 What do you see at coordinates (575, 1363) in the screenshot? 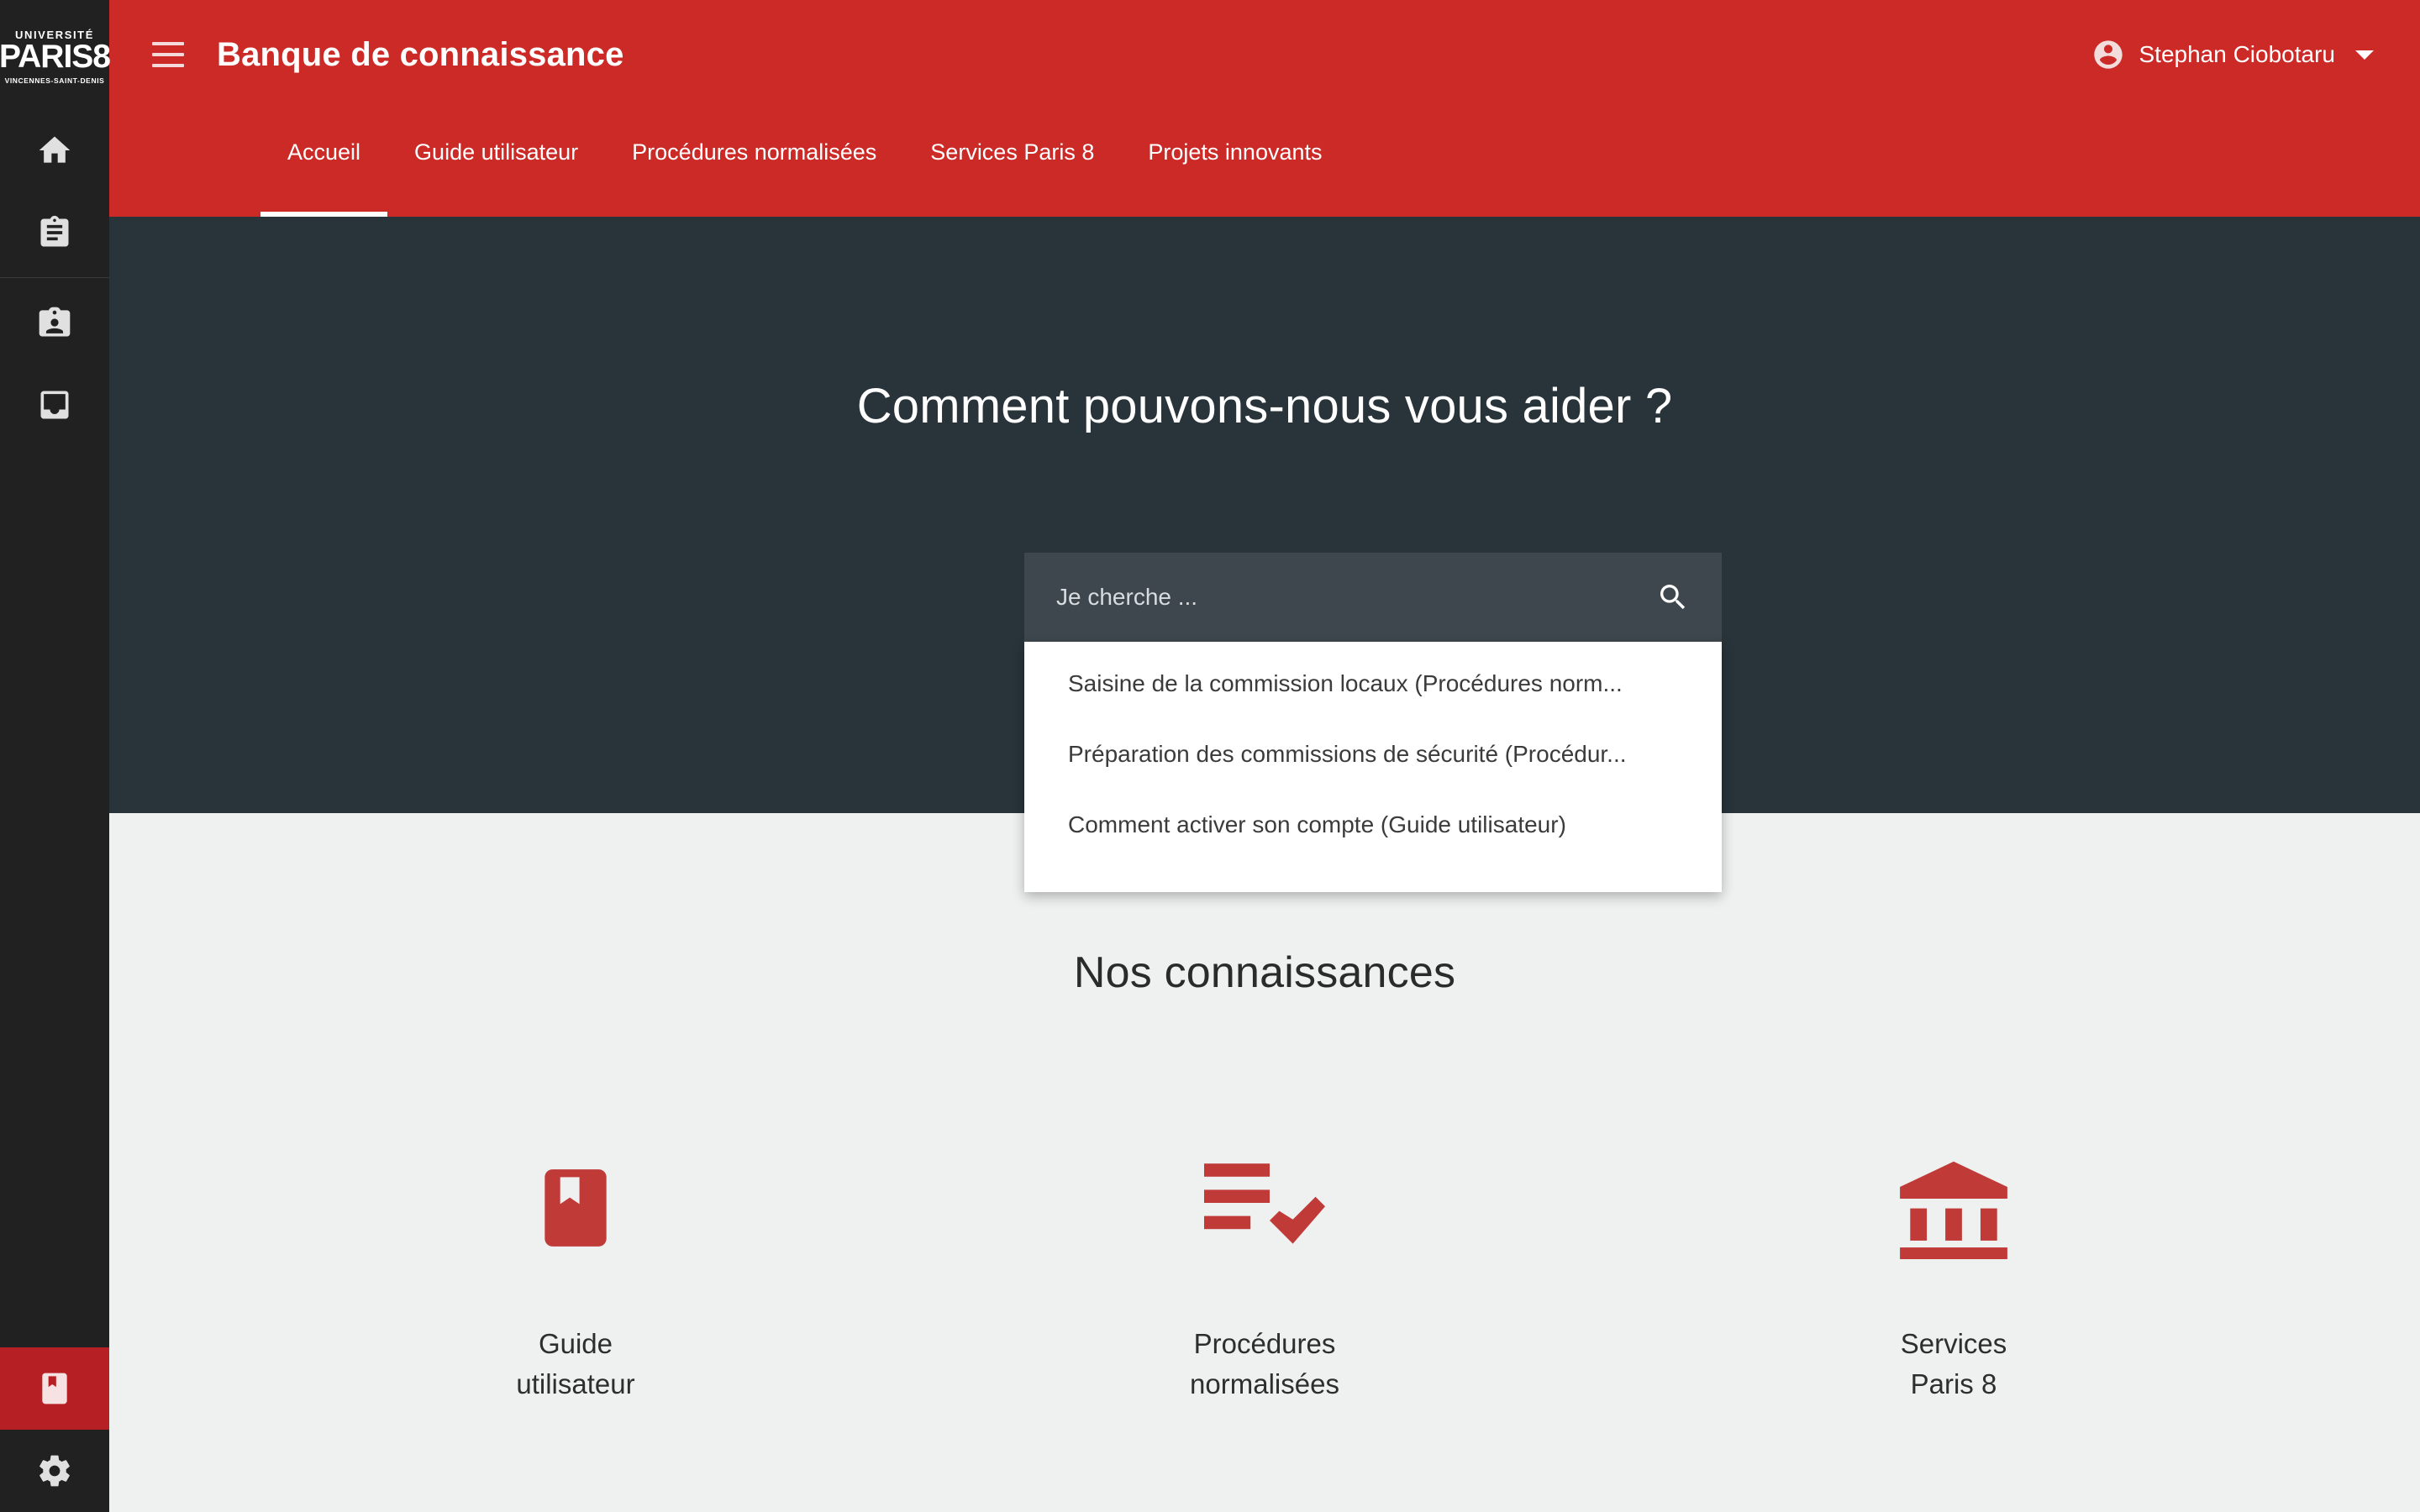
I see `card-label: Guide utilisateur` at bounding box center [575, 1363].